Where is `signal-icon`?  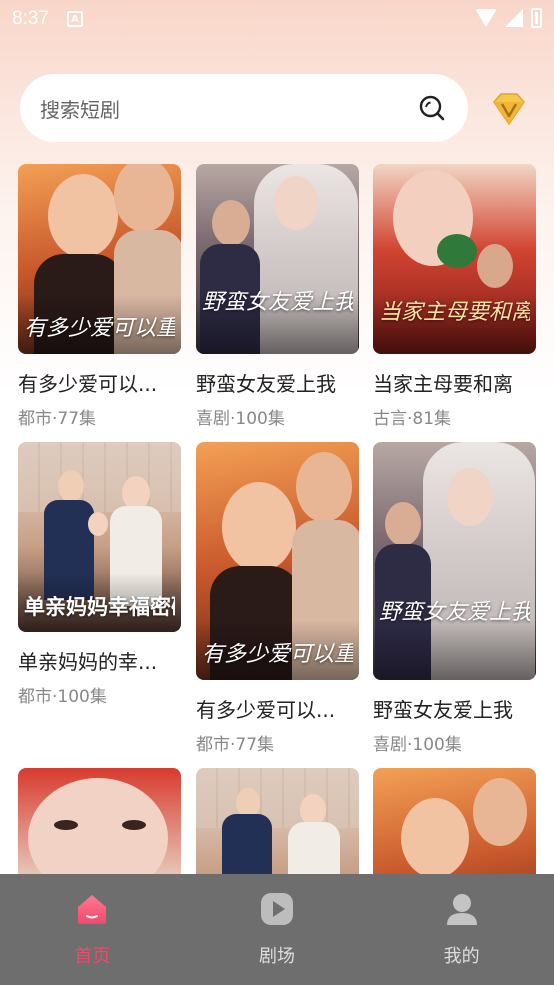
signal-icon is located at coordinates (514, 18).